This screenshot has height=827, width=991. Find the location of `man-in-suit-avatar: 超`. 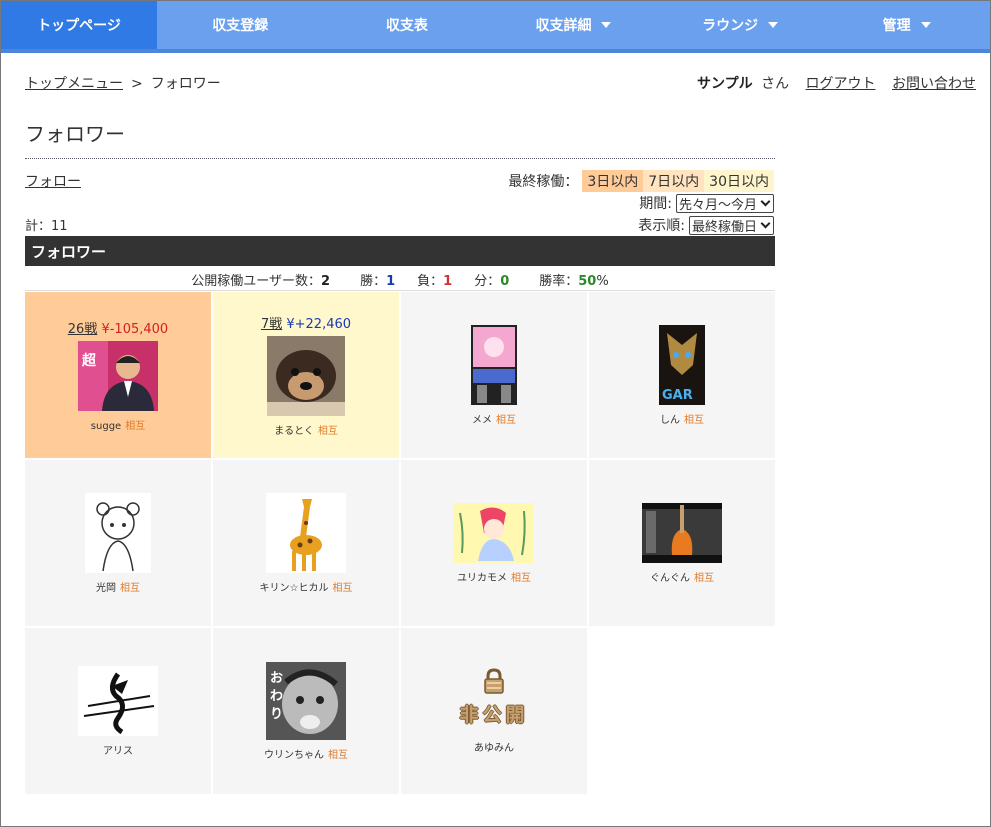

man-in-suit-avatar: 超 is located at coordinates (118, 376).